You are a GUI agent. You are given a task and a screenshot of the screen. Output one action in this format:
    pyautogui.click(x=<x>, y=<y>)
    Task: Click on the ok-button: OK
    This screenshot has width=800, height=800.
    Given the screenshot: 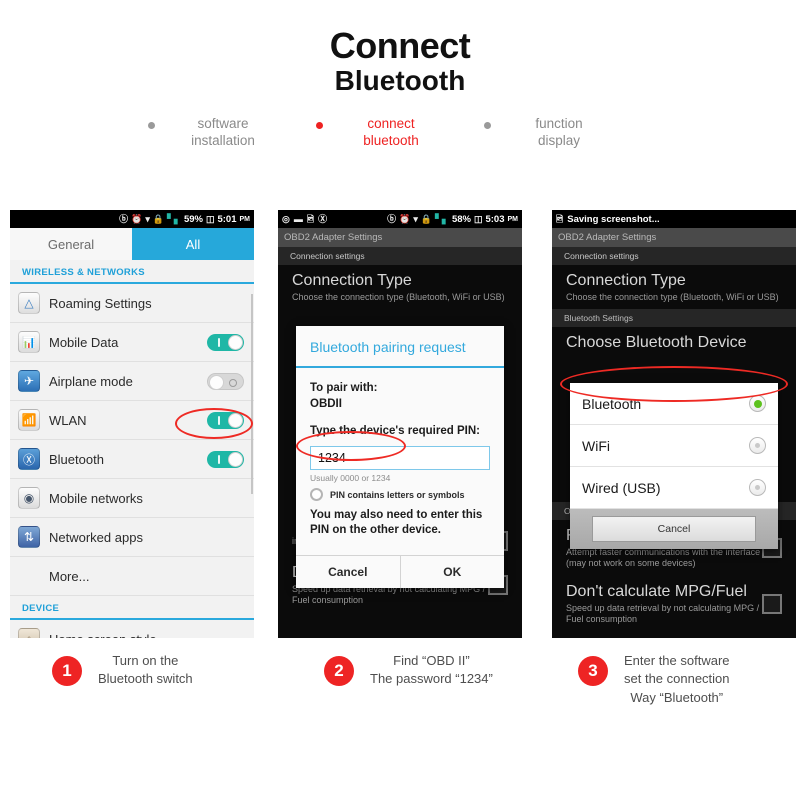 What is the action you would take?
    pyautogui.click(x=452, y=572)
    